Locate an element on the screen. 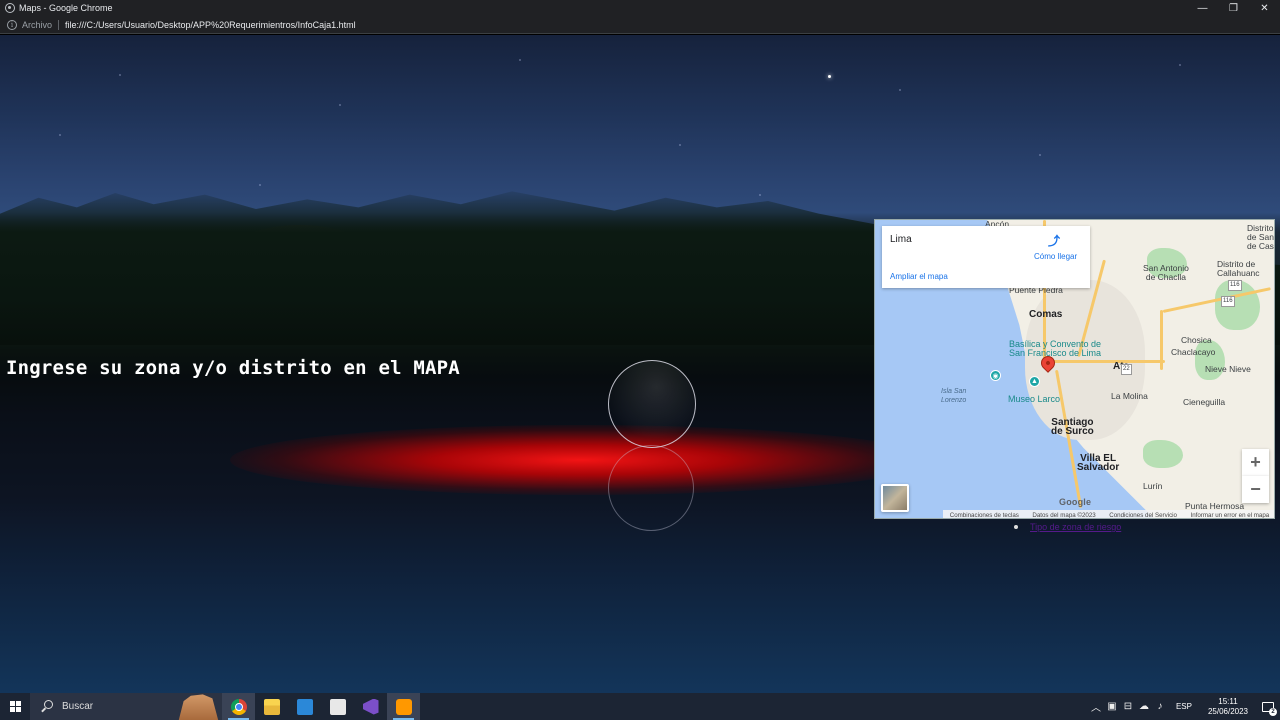  security-label: Archivo is located at coordinates (37, 25).